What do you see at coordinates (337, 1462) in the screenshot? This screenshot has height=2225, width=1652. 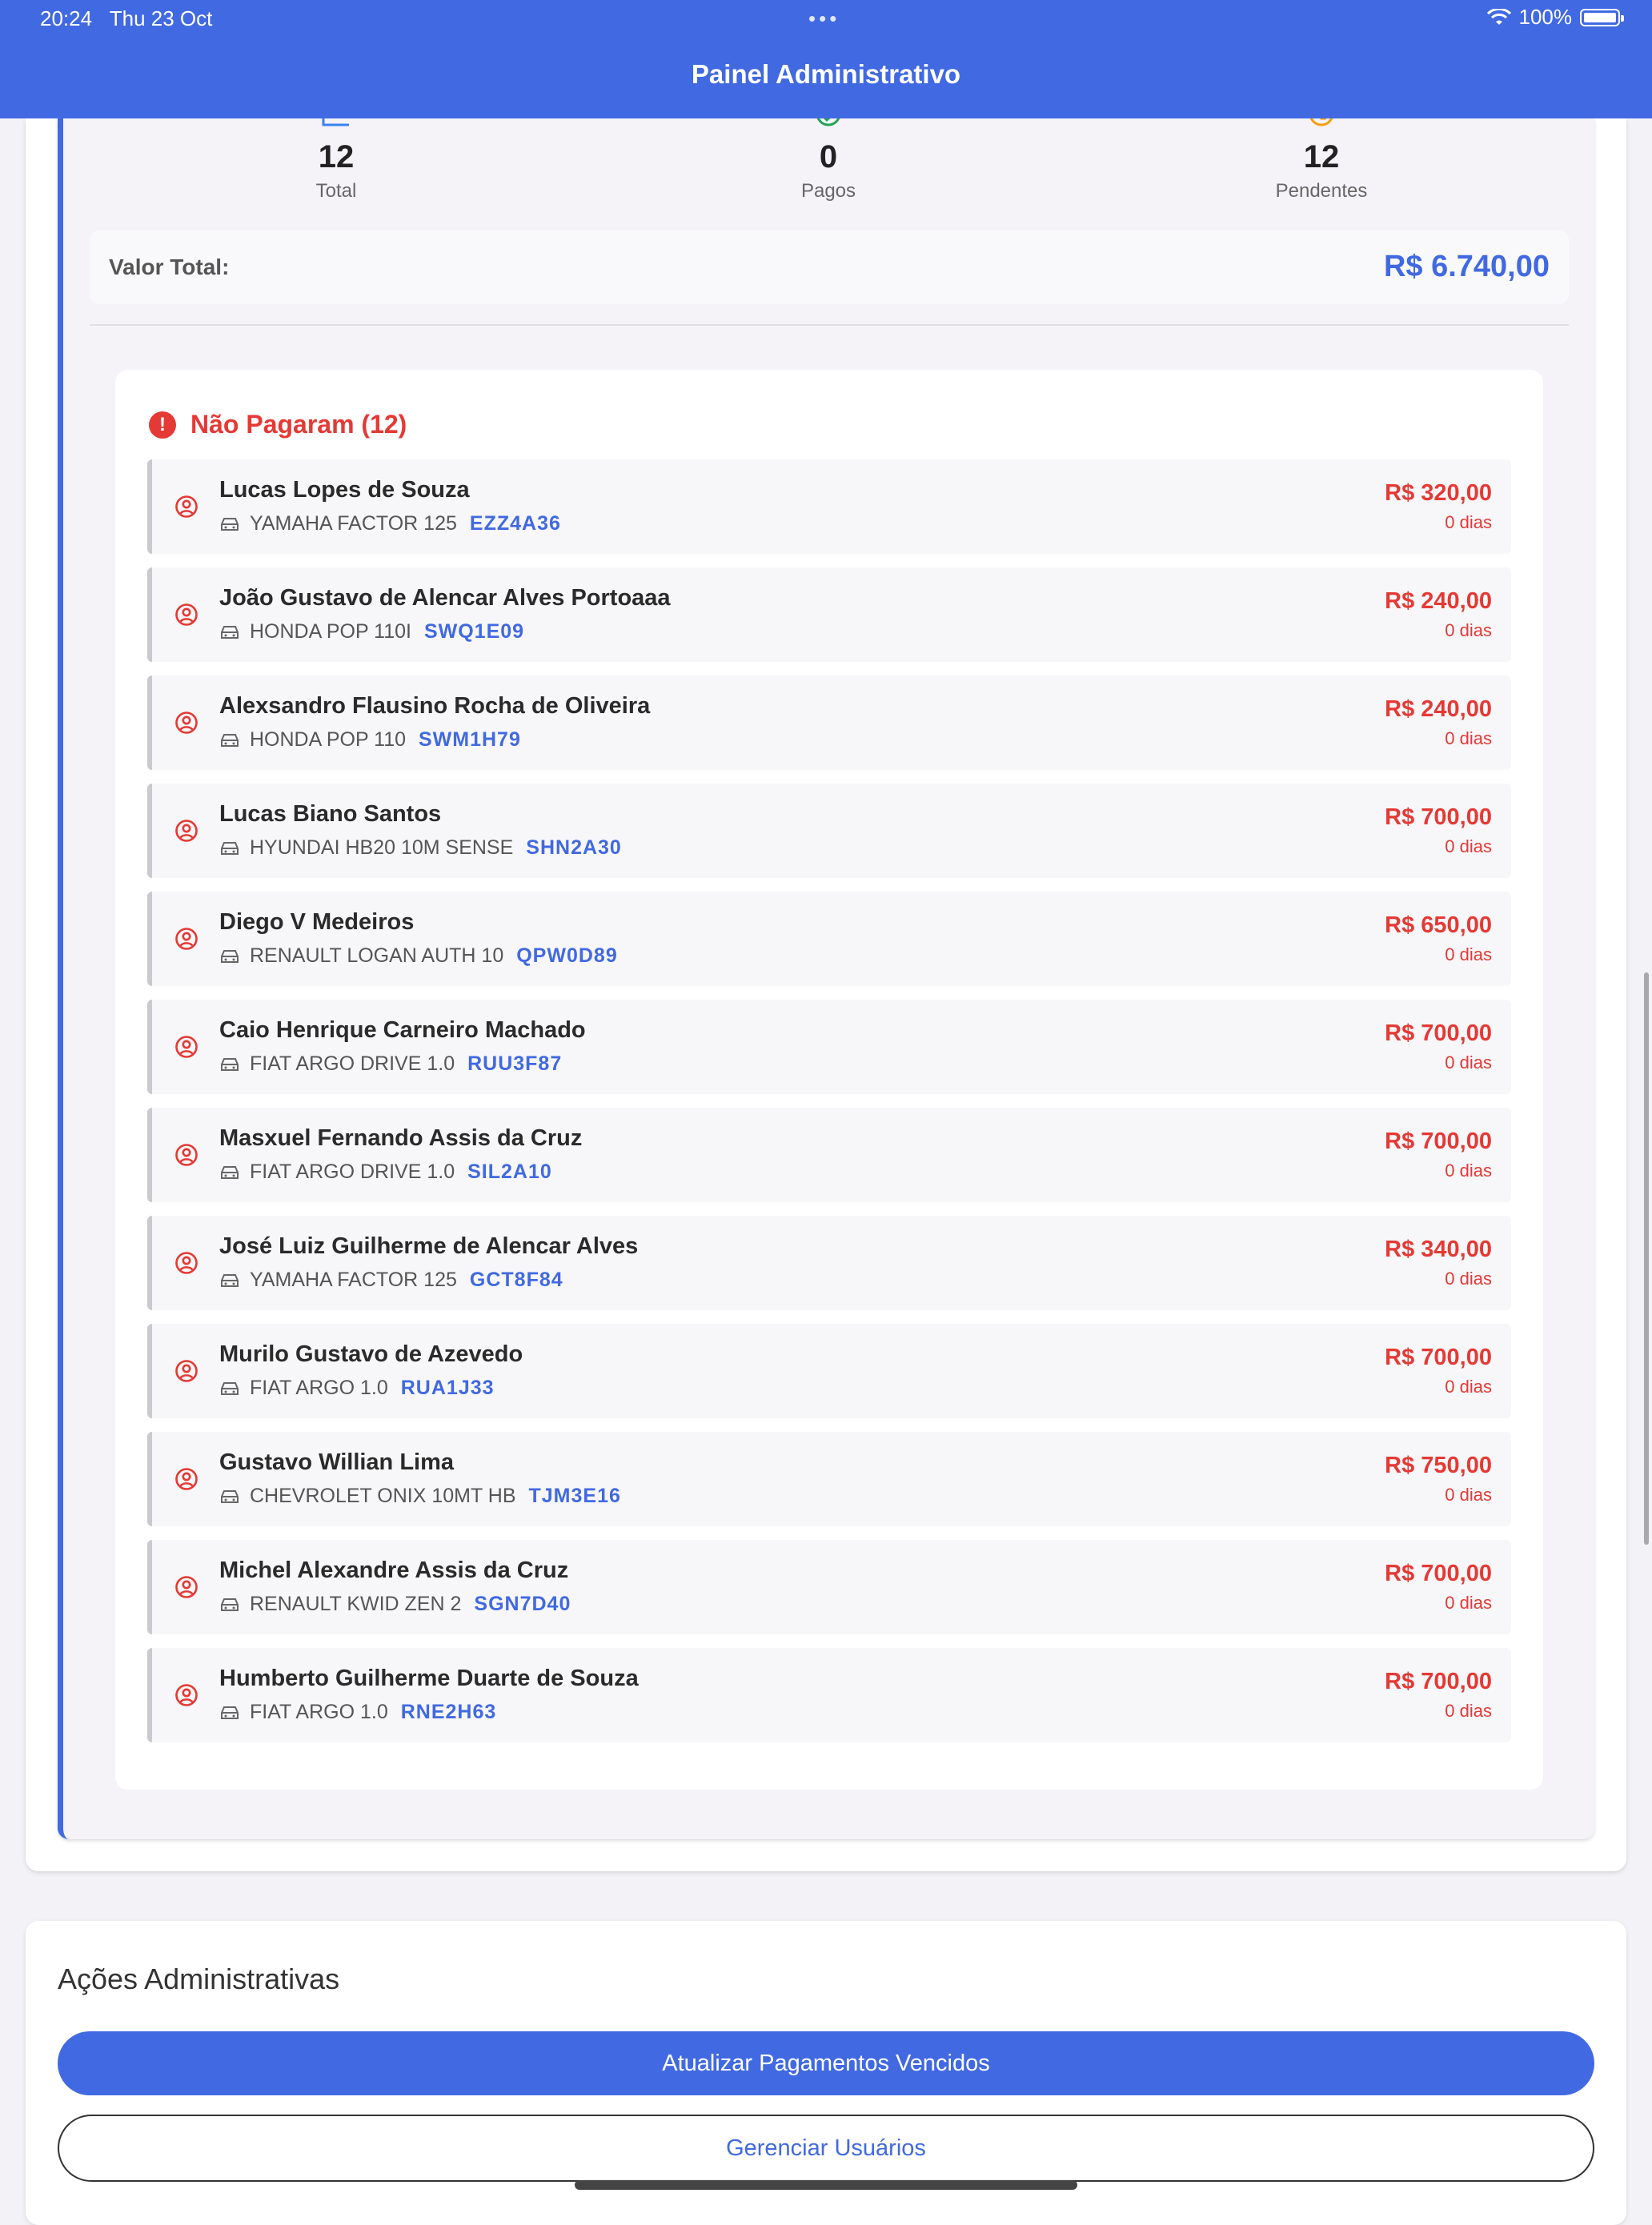 I see `customer-name: Gustavo Willian Lima` at bounding box center [337, 1462].